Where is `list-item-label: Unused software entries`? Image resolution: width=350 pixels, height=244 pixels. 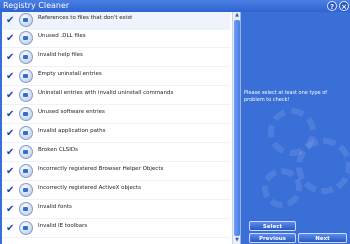 list-item-label: Unused software entries is located at coordinates (71, 112).